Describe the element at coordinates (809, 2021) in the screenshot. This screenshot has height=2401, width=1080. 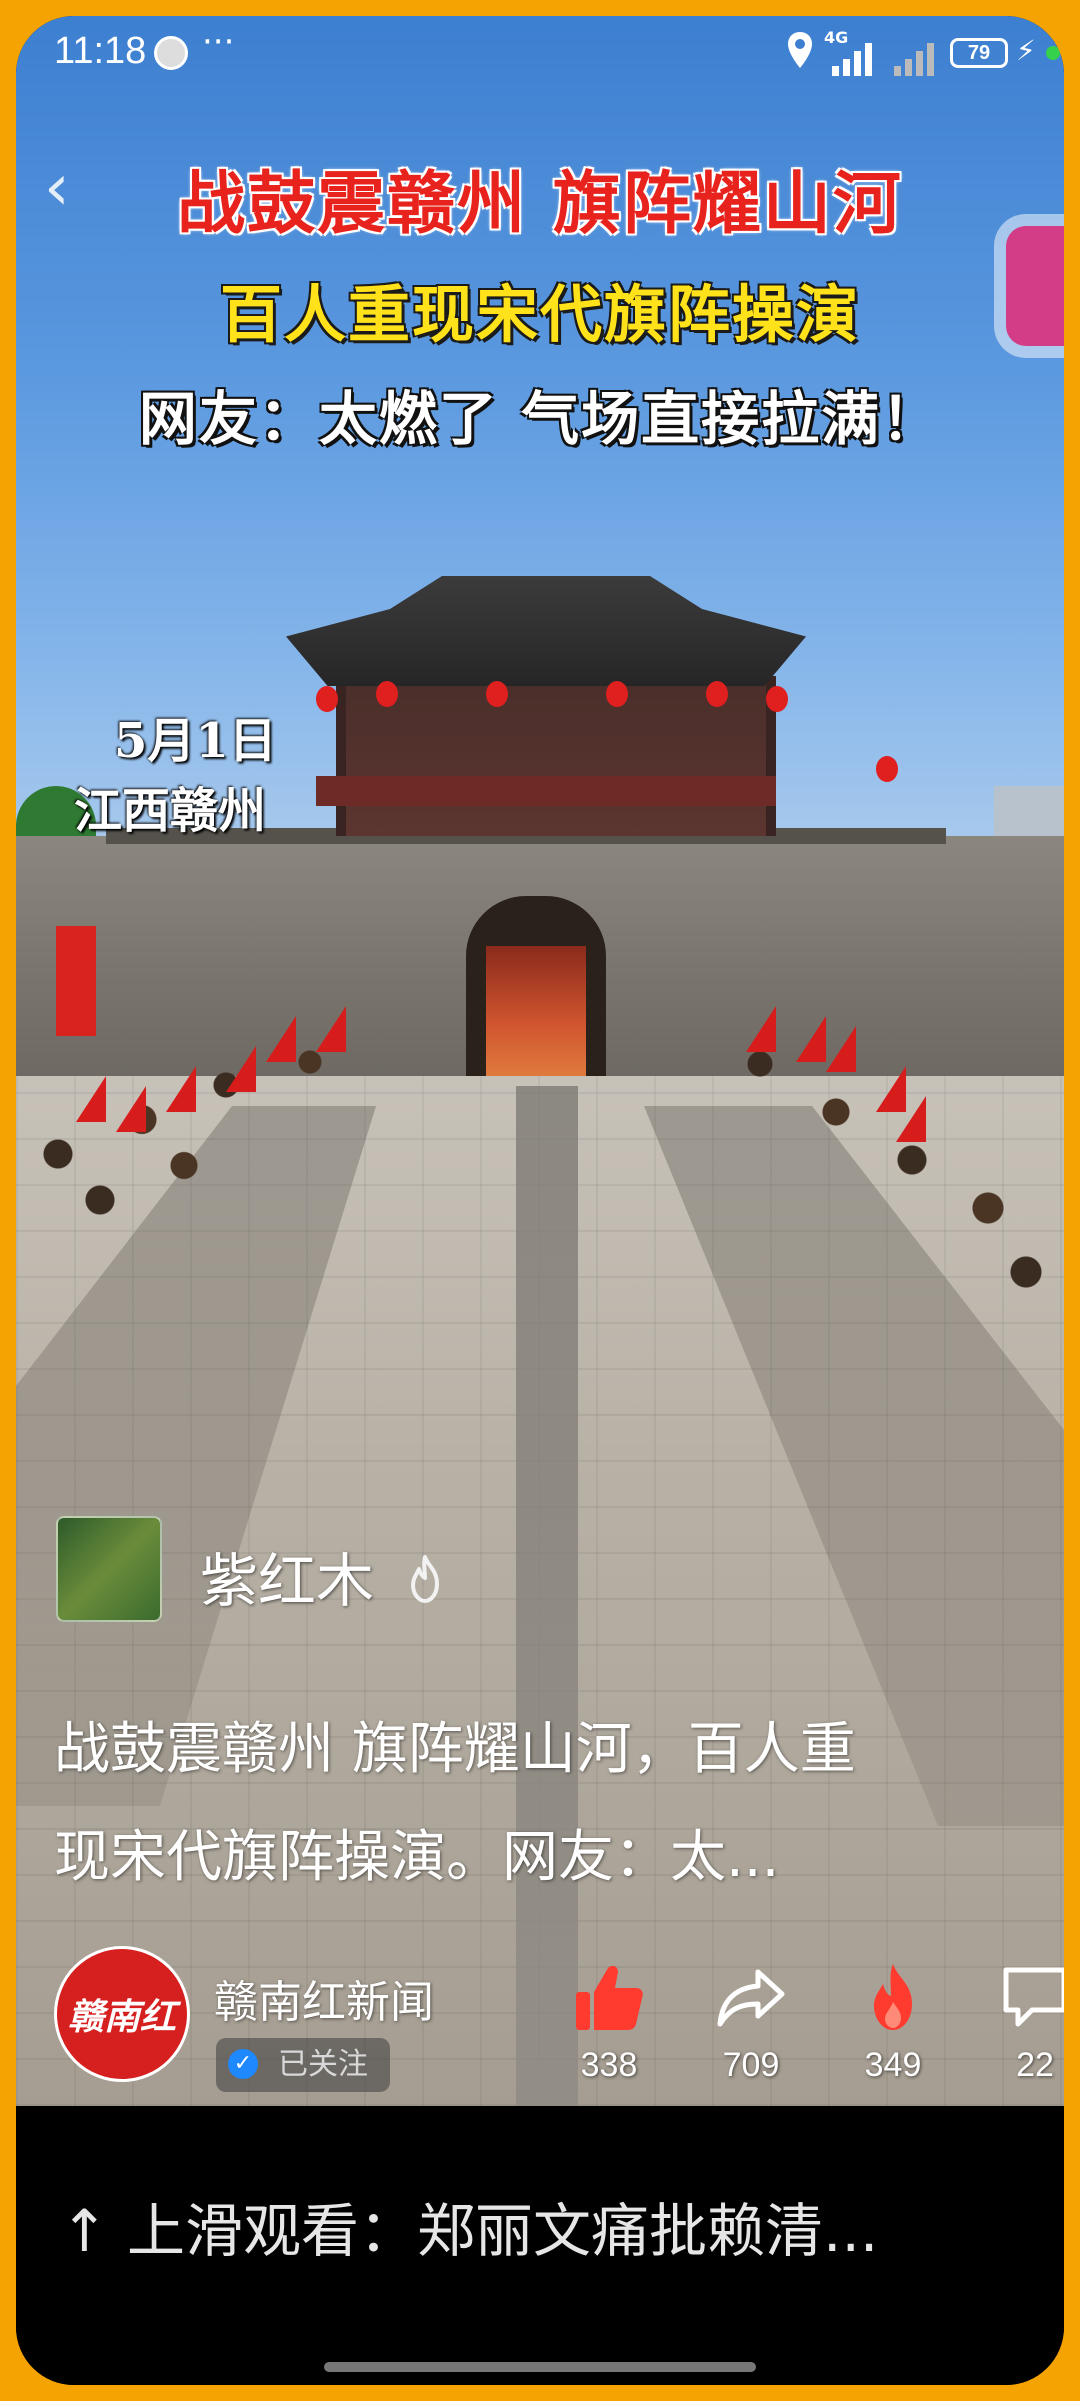
I see `action-bar: 338 709 349 22` at that location.